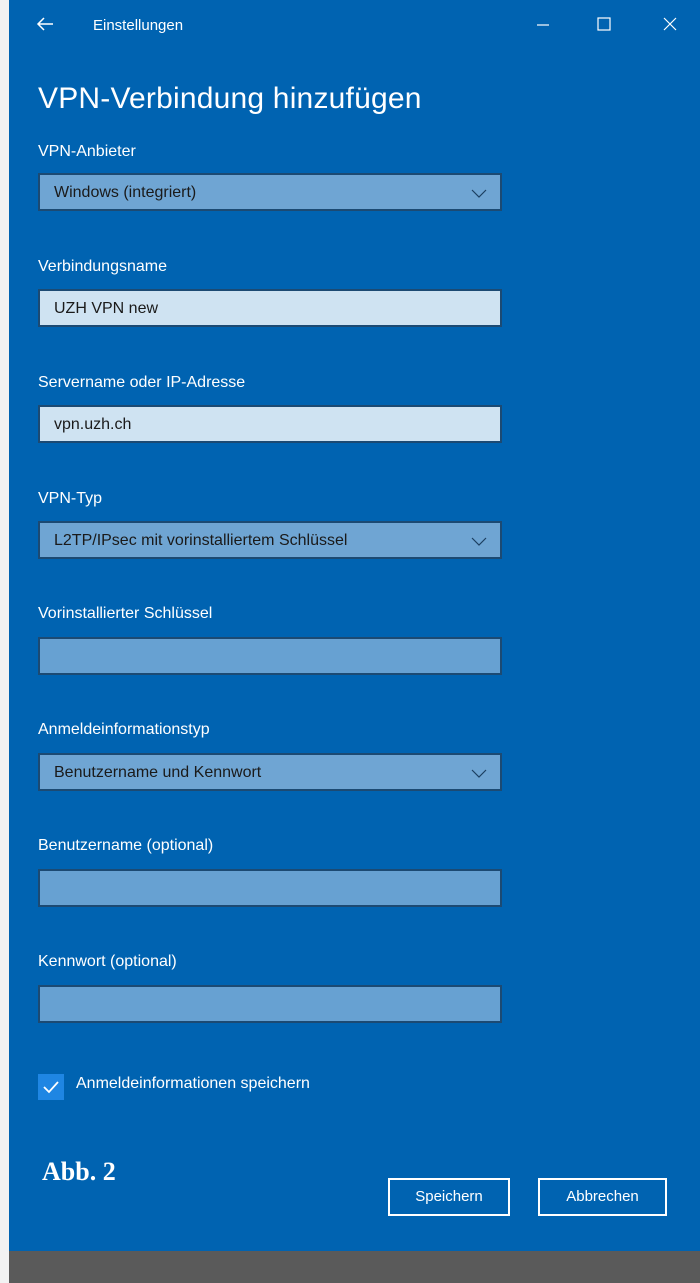 The image size is (700, 1283). What do you see at coordinates (124, 729) in the screenshot?
I see `signin-type-label: Anmeldeinformationstyp` at bounding box center [124, 729].